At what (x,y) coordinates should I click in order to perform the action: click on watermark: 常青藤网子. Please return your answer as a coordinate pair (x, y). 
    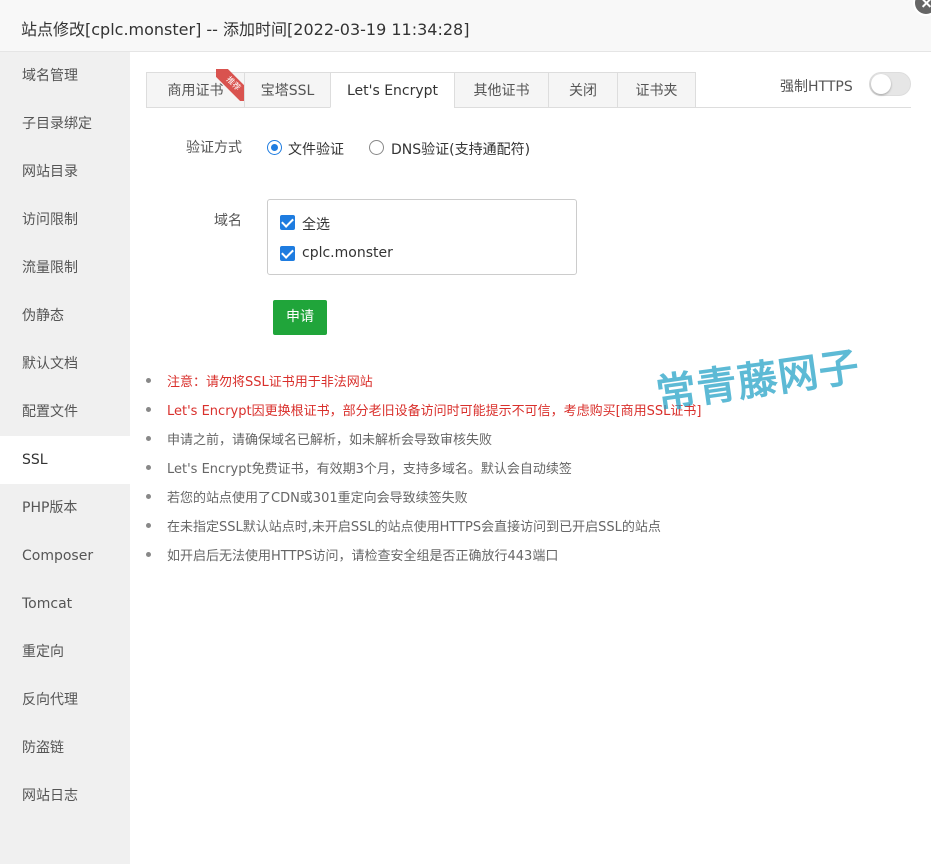
    Looking at the image, I should click on (758, 381).